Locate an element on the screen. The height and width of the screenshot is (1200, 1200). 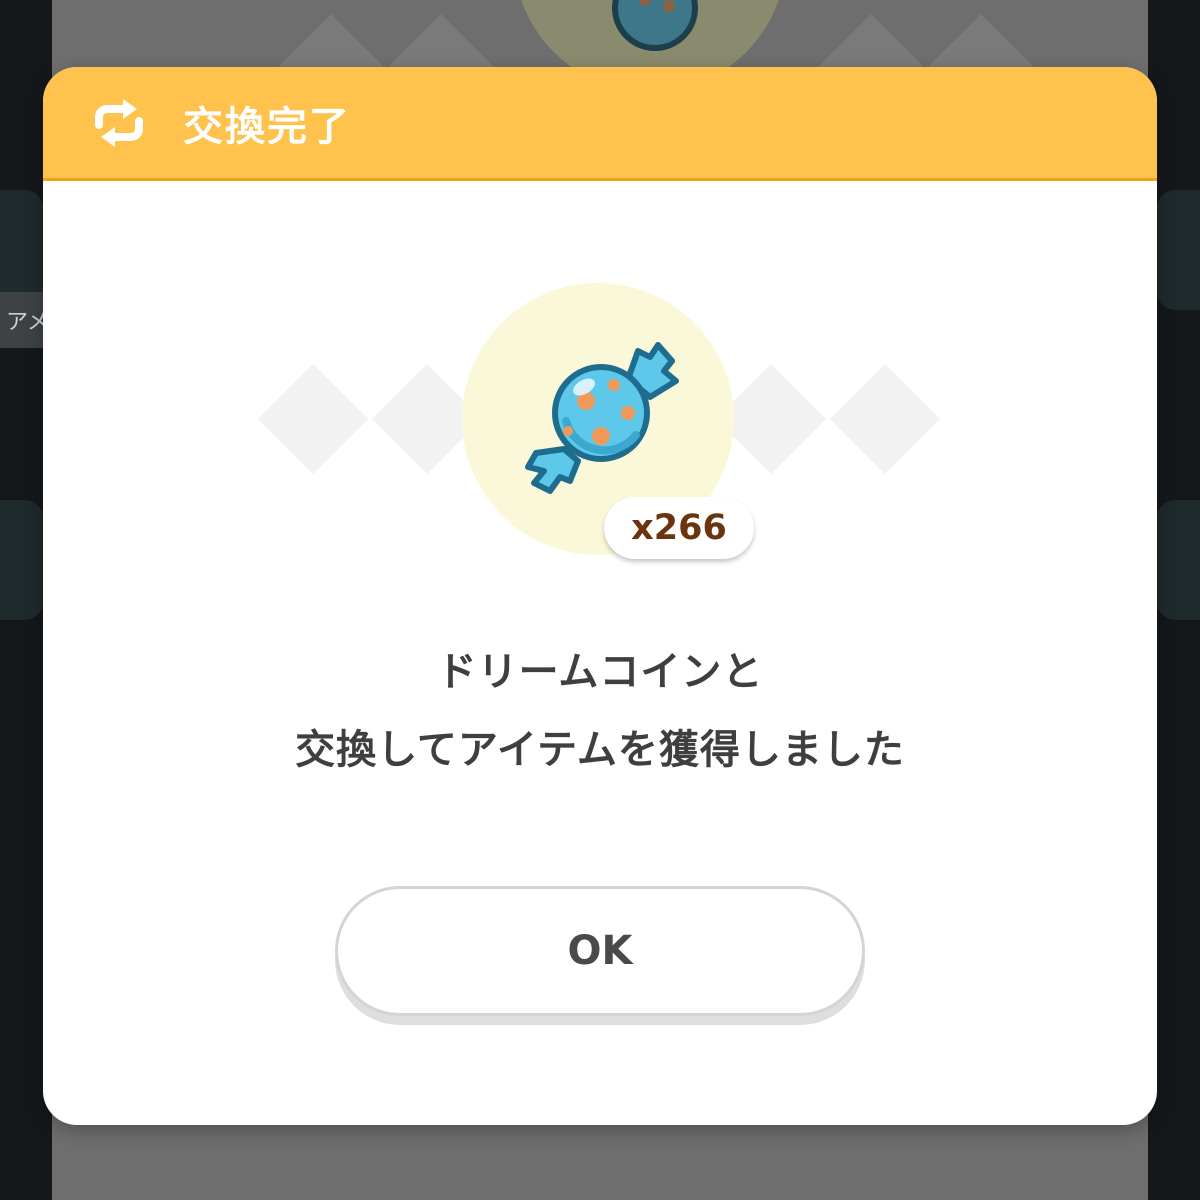
exchange-arrows-icon is located at coordinates (119, 122).